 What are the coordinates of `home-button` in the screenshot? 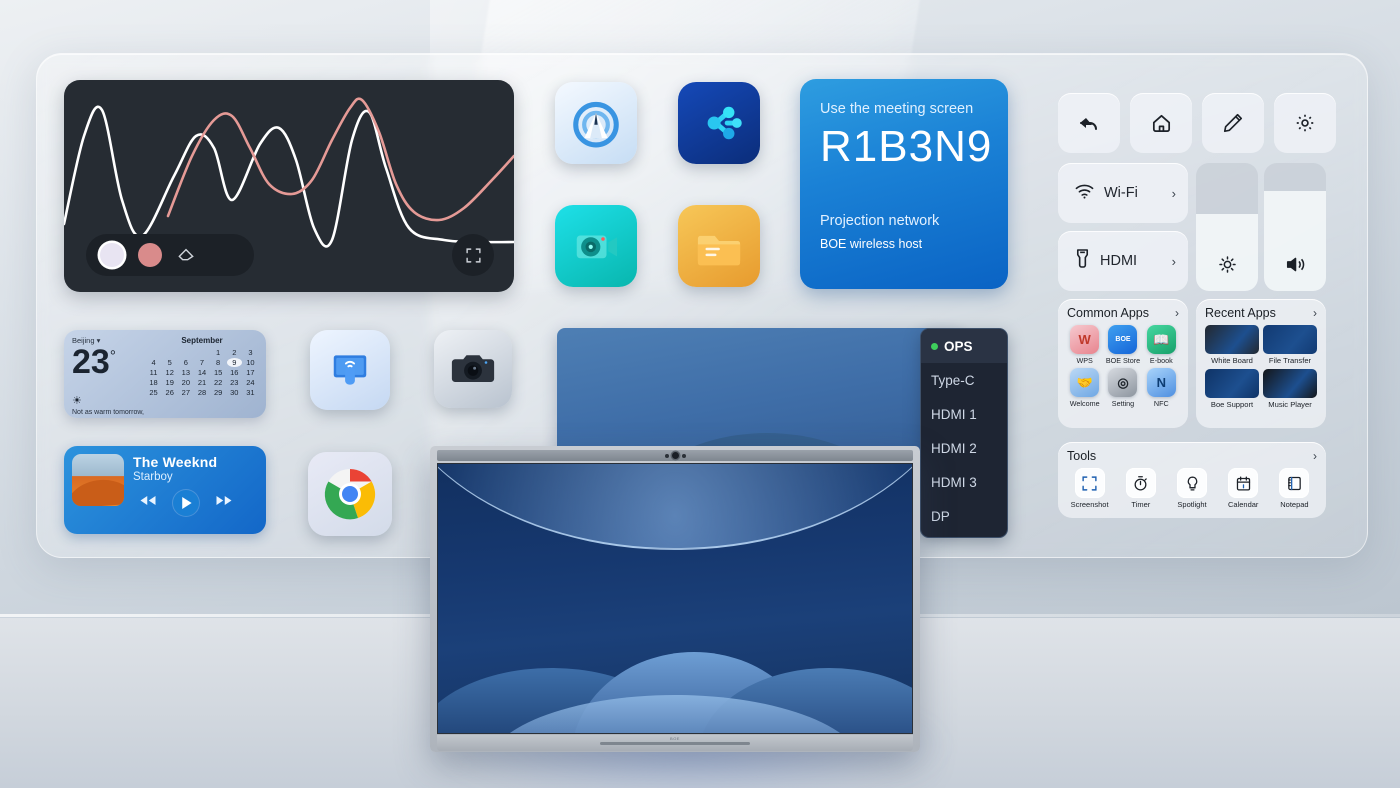 It's located at (1161, 123).